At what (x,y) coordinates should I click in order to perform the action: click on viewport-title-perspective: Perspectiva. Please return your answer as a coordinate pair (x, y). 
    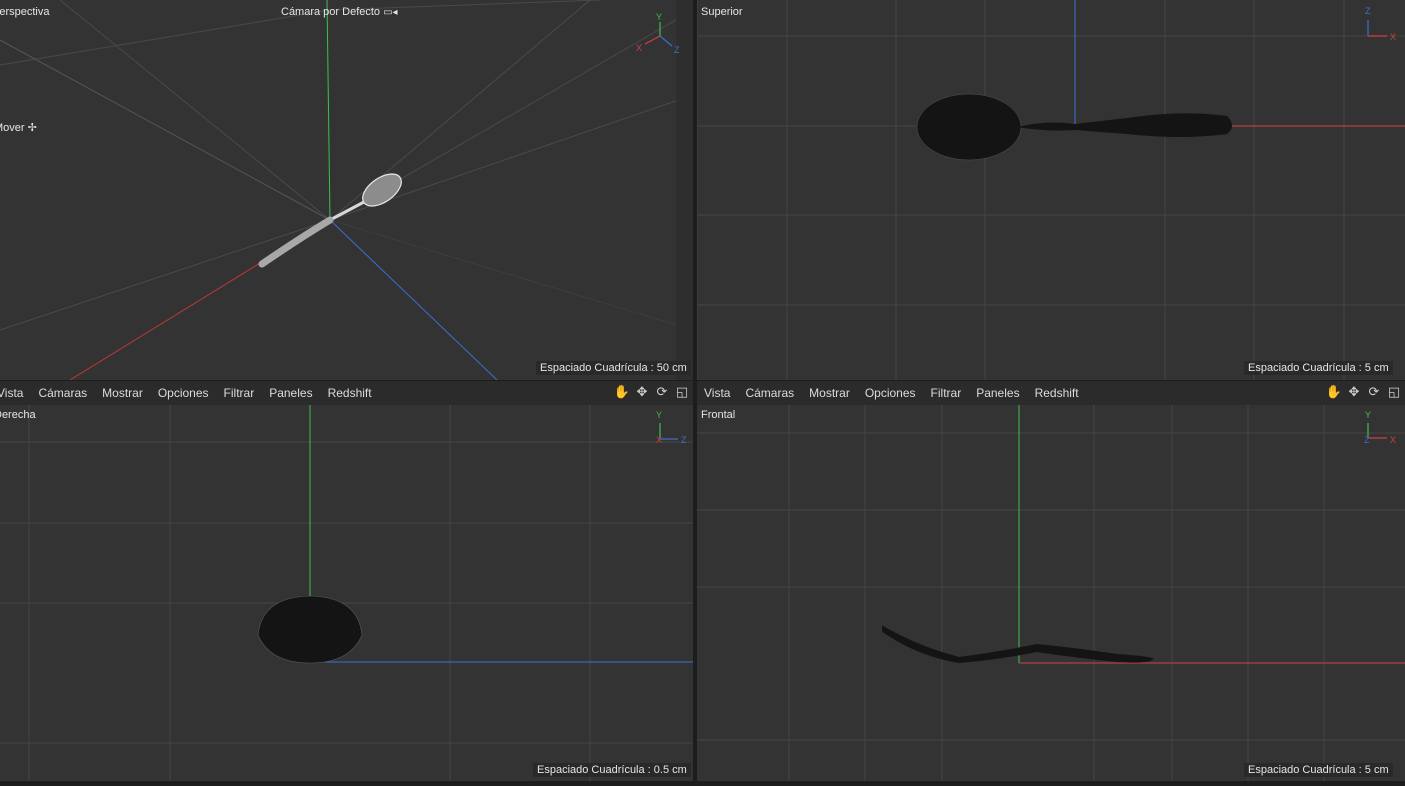
    Looking at the image, I should click on (24, 12).